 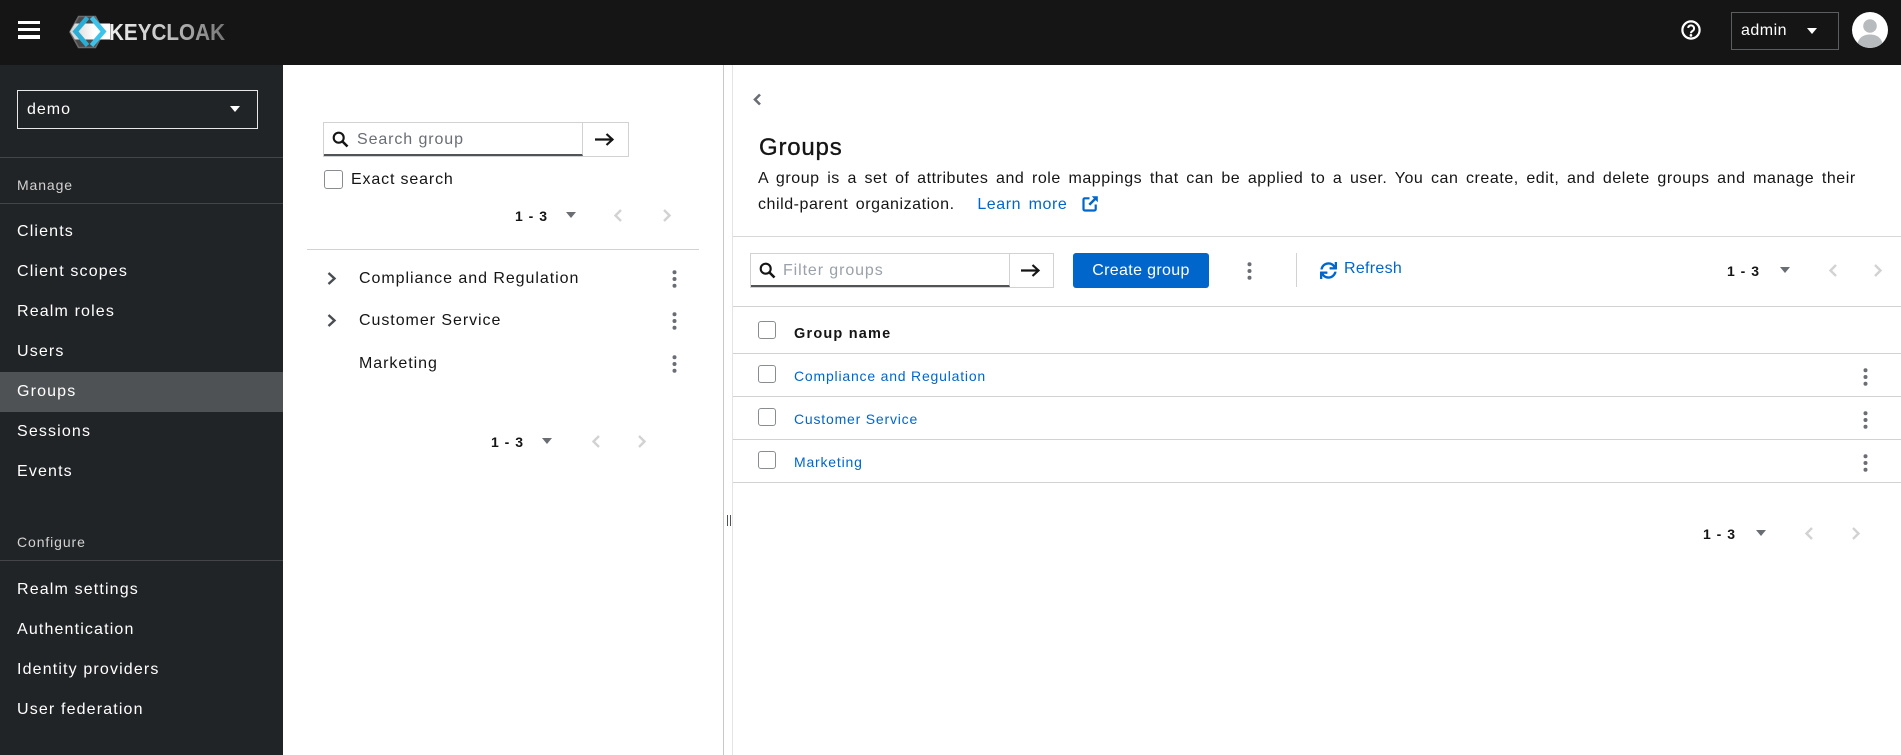 What do you see at coordinates (167, 32) in the screenshot?
I see `svg-text: KEYCLOAK` at bounding box center [167, 32].